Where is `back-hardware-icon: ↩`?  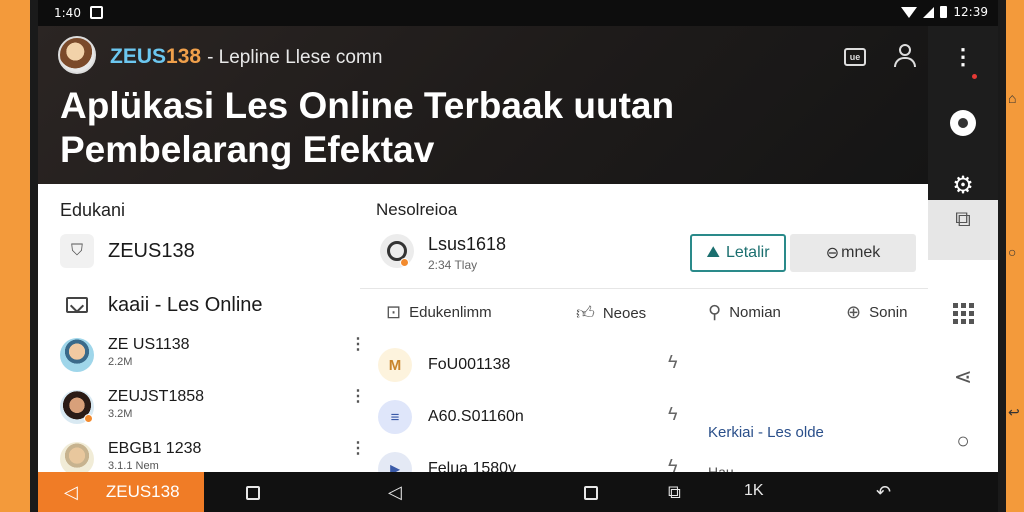 back-hardware-icon: ↩ is located at coordinates (1014, 412).